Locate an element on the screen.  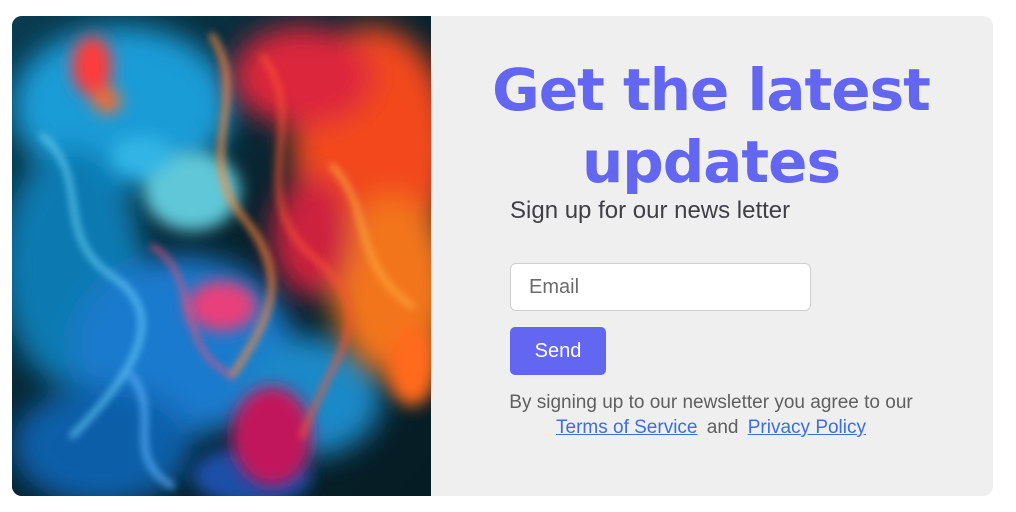
legal-and: and is located at coordinates (722, 427).